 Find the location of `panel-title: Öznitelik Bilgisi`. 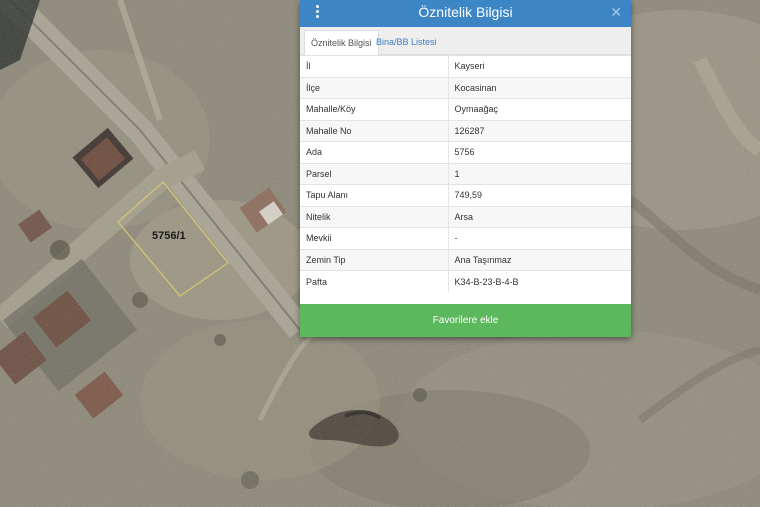

panel-title: Öznitelik Bilgisi is located at coordinates (465, 12).